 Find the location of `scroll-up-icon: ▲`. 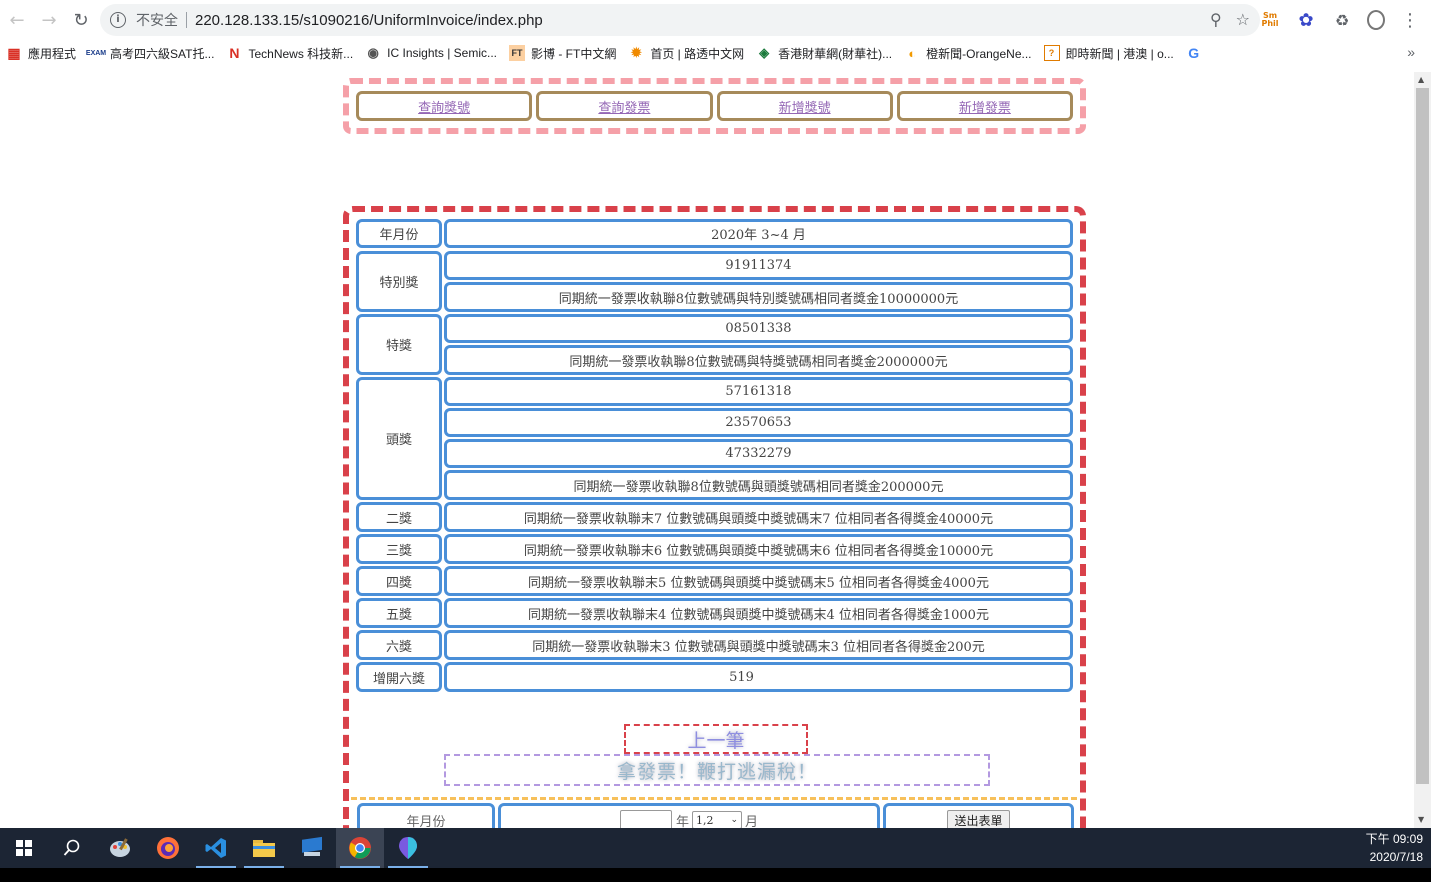

scroll-up-icon: ▲ is located at coordinates (1421, 79).